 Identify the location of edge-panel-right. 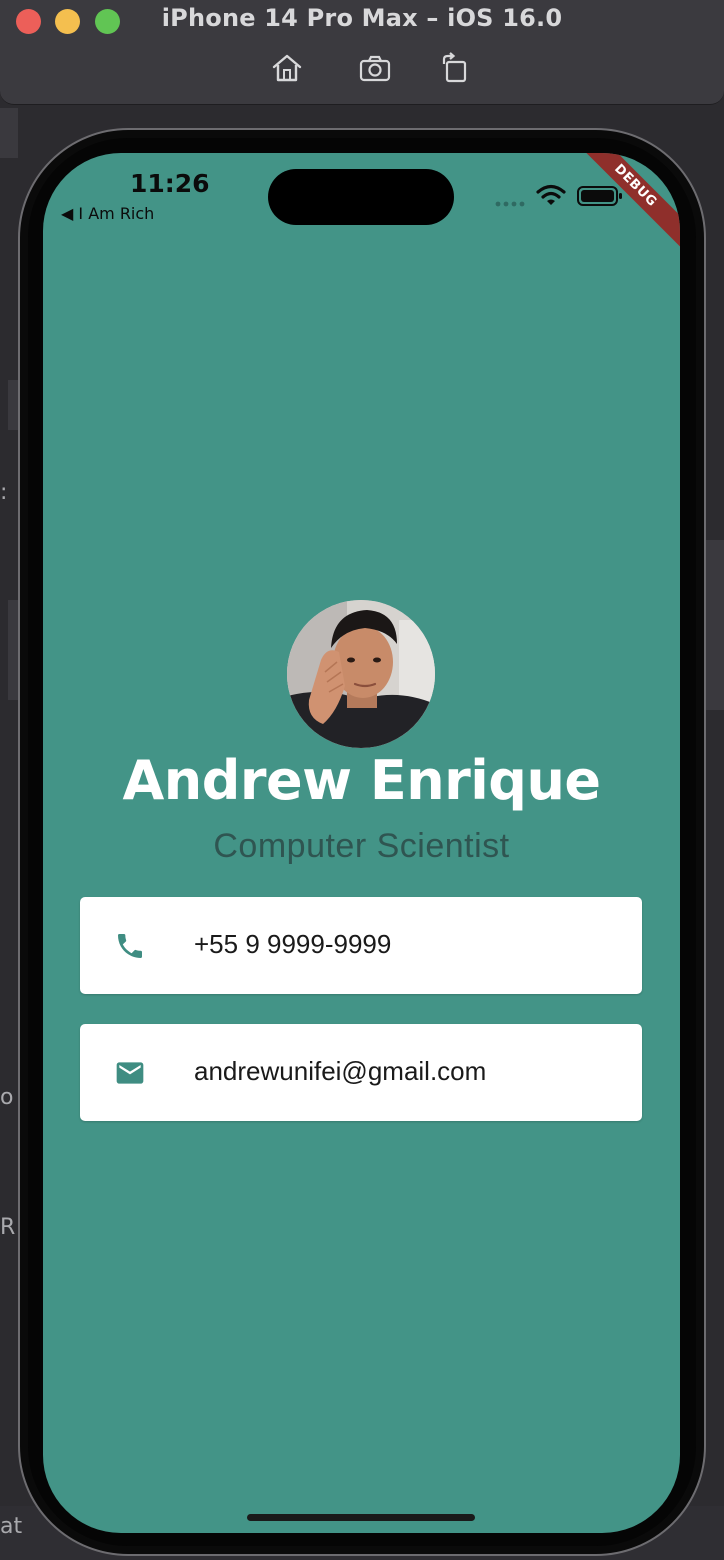
(715, 625).